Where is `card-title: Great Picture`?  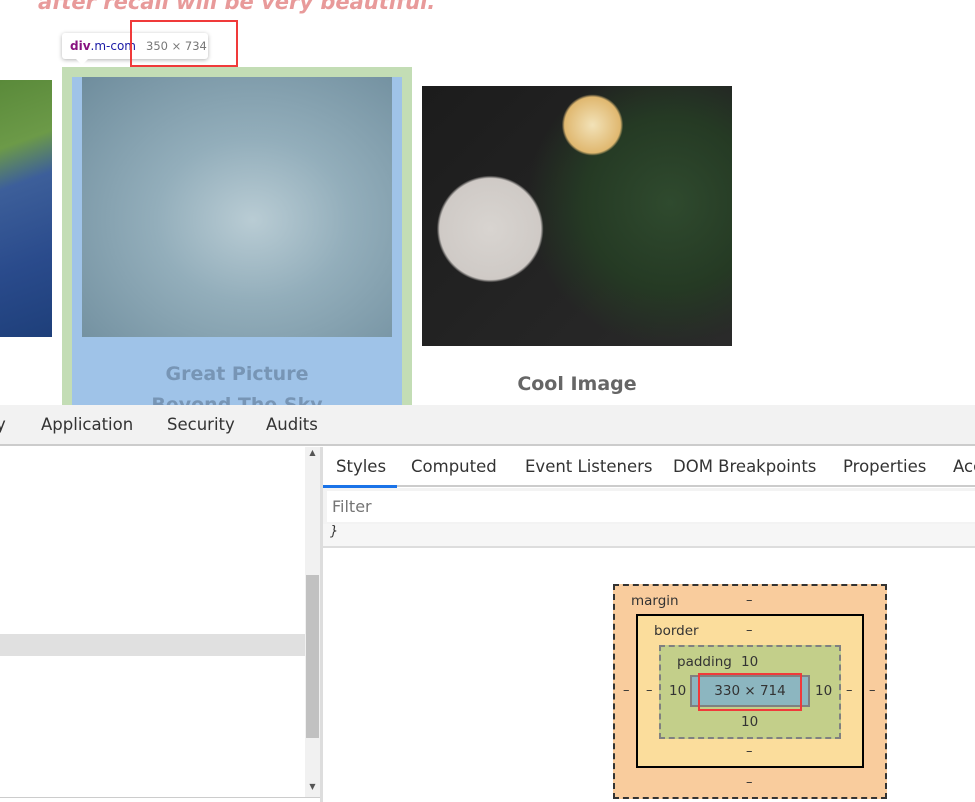 card-title: Great Picture is located at coordinates (237, 374).